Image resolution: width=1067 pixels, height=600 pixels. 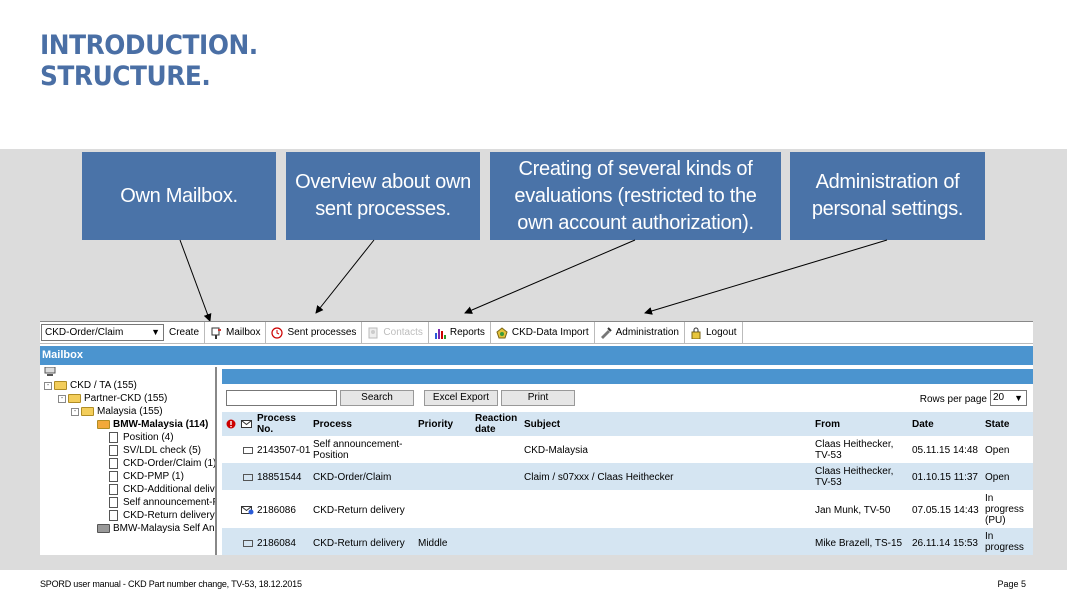 I want to click on menu-contacts: Contacts, so click(x=395, y=332).